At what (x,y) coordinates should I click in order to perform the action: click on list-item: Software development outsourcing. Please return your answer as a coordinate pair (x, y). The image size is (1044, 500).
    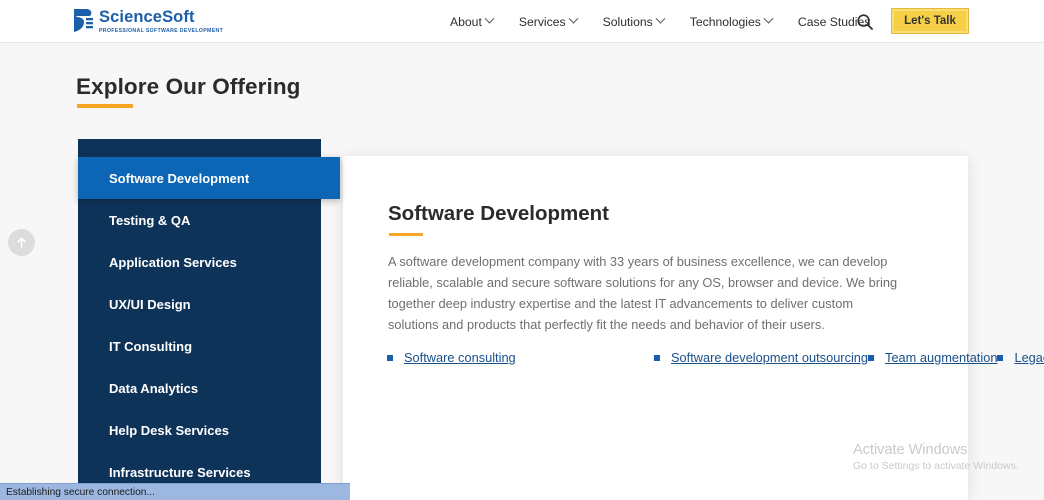
    Looking at the image, I should click on (761, 367).